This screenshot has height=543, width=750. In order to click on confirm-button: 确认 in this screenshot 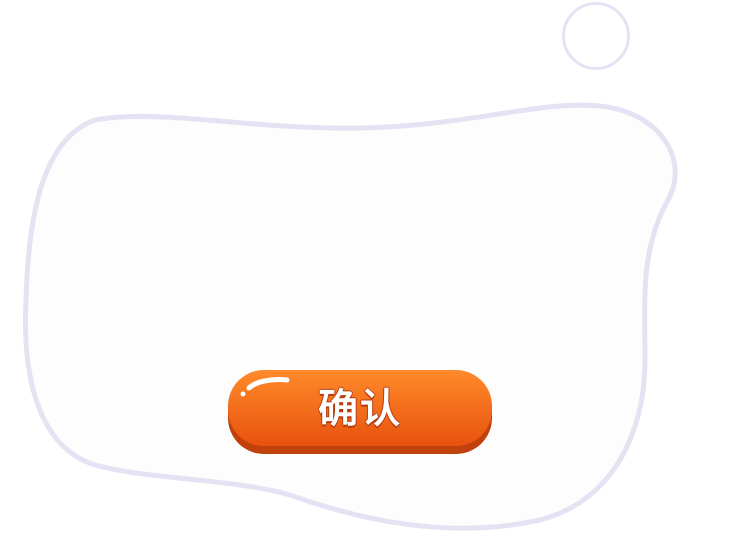, I will do `click(360, 412)`.